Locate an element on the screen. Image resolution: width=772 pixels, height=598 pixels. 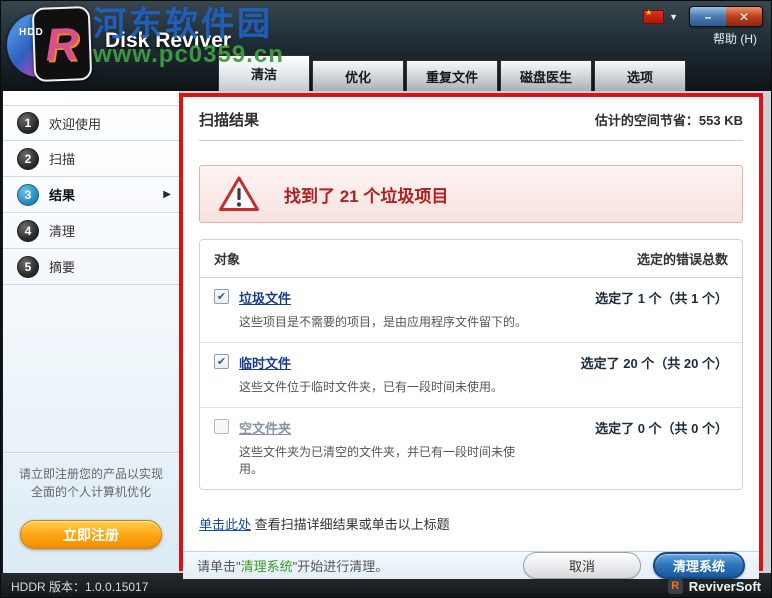
temp-files-checkbox: ✔ is located at coordinates (221, 361).